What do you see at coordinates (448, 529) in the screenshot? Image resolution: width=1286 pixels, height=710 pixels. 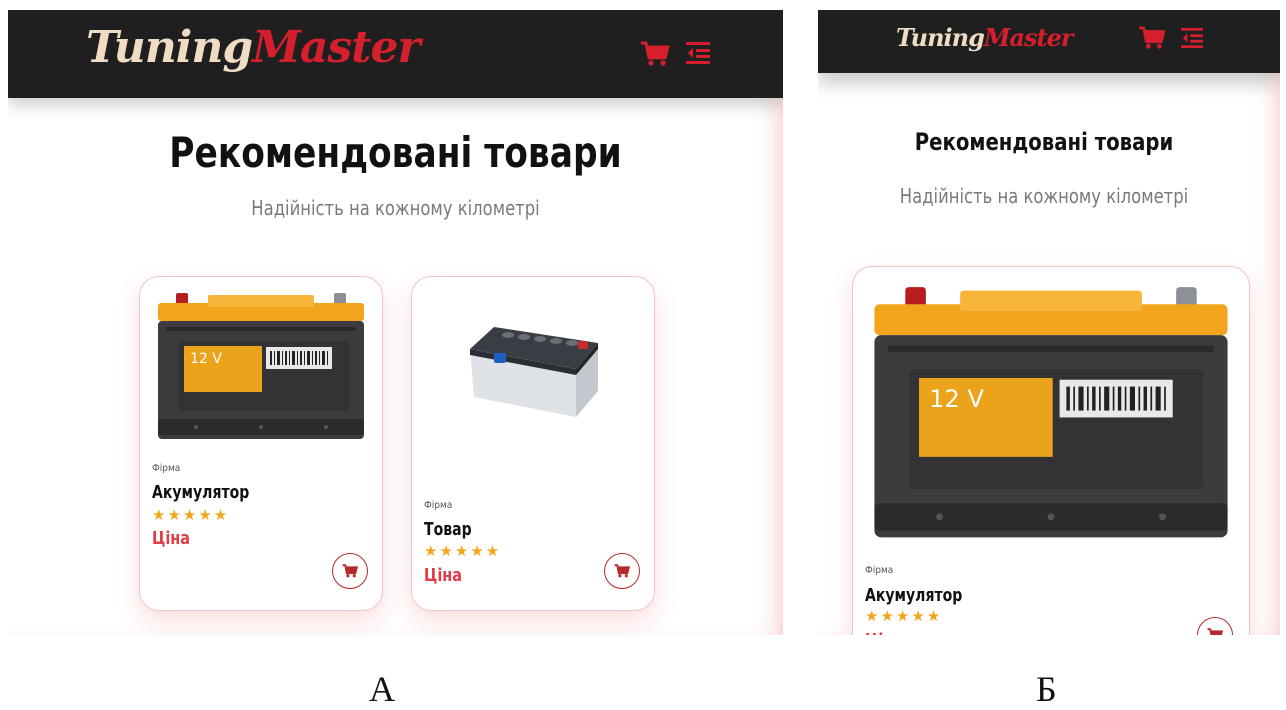 I see `product-name: Товар` at bounding box center [448, 529].